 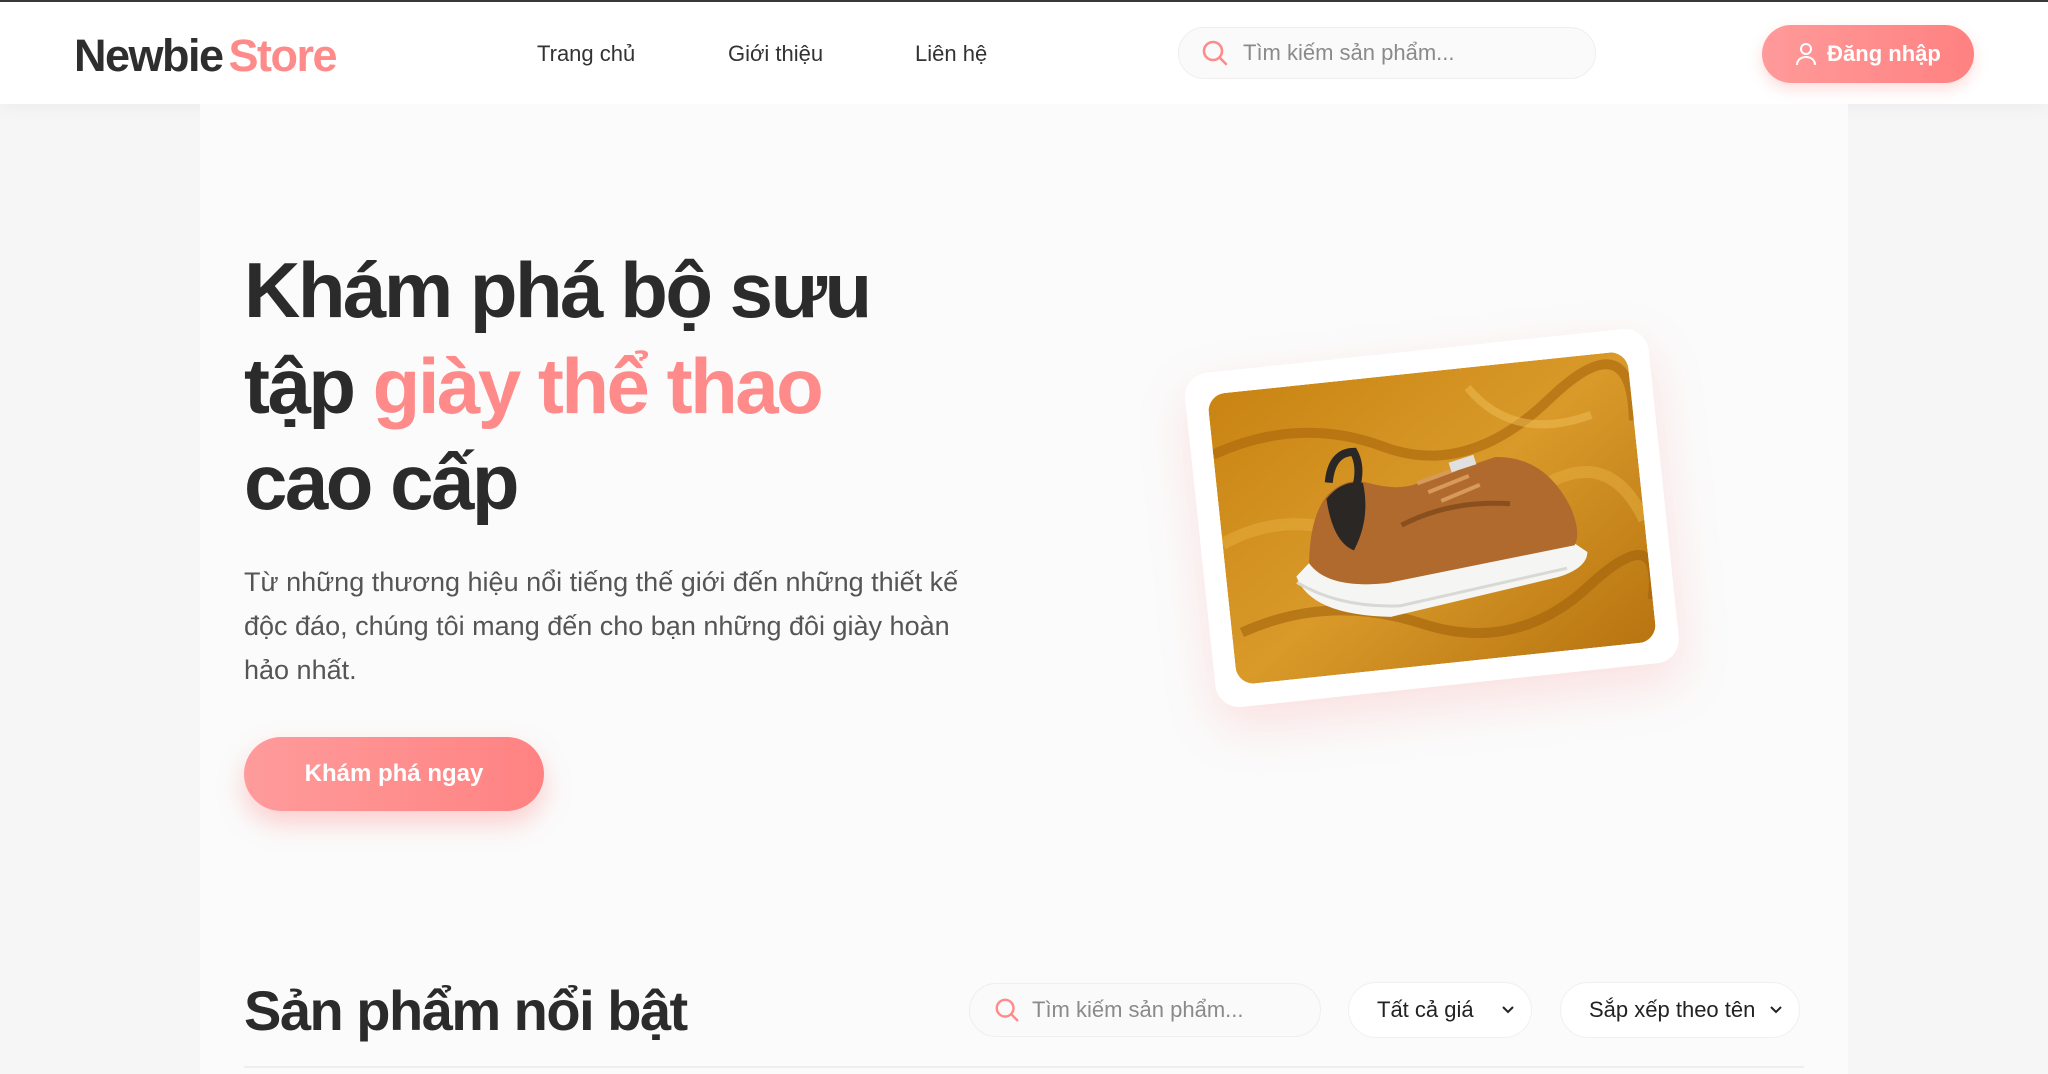 I want to click on login-button: Đăng nhập, so click(x=1868, y=54).